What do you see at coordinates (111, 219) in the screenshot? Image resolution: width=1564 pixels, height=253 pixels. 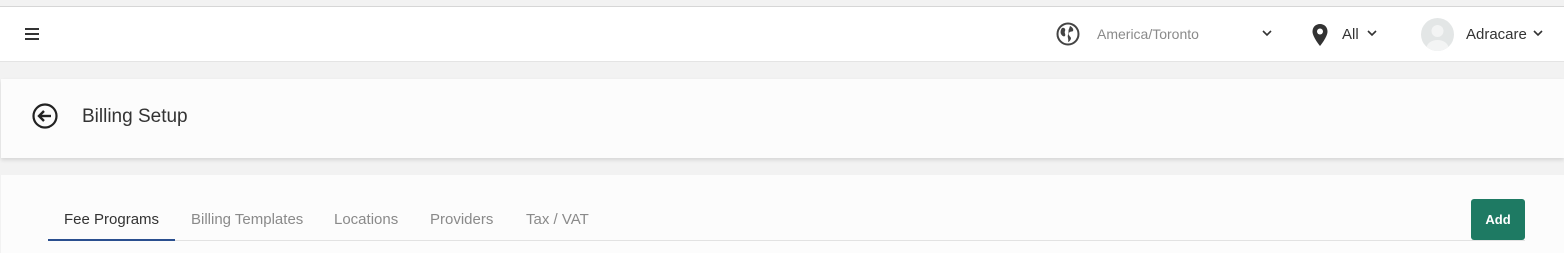 I see `tab-fee-programs: Fee Programs` at bounding box center [111, 219].